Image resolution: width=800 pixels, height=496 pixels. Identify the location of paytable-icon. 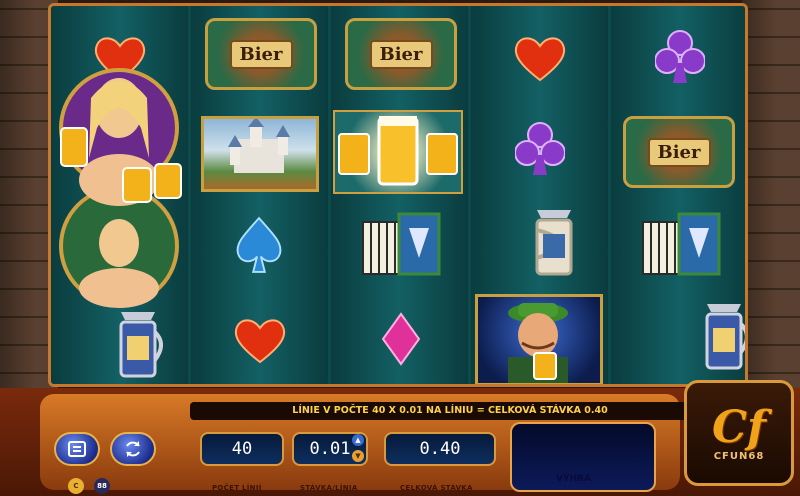
(77, 449).